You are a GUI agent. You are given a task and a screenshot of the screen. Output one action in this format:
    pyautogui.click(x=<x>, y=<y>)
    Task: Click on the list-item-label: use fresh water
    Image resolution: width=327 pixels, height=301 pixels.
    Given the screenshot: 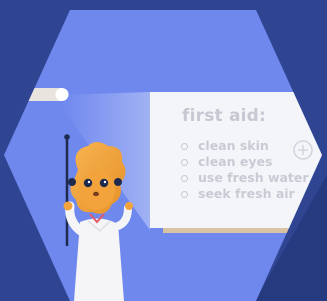 What is the action you would take?
    pyautogui.click(x=253, y=177)
    